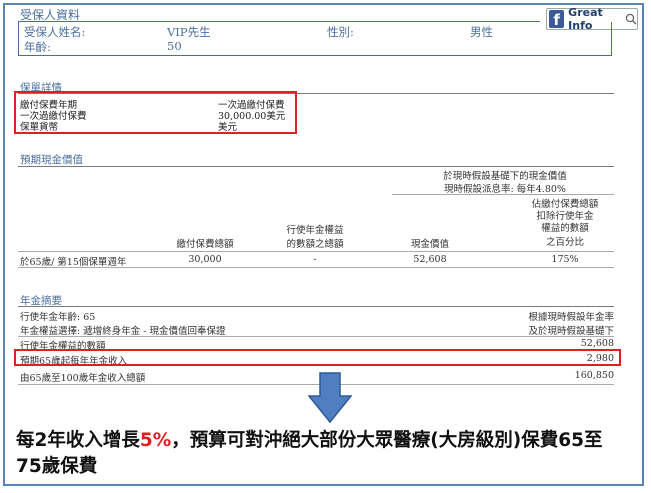 The height and width of the screenshot is (493, 651). What do you see at coordinates (429, 244) in the screenshot?
I see `col3-header: 現金價值` at bounding box center [429, 244].